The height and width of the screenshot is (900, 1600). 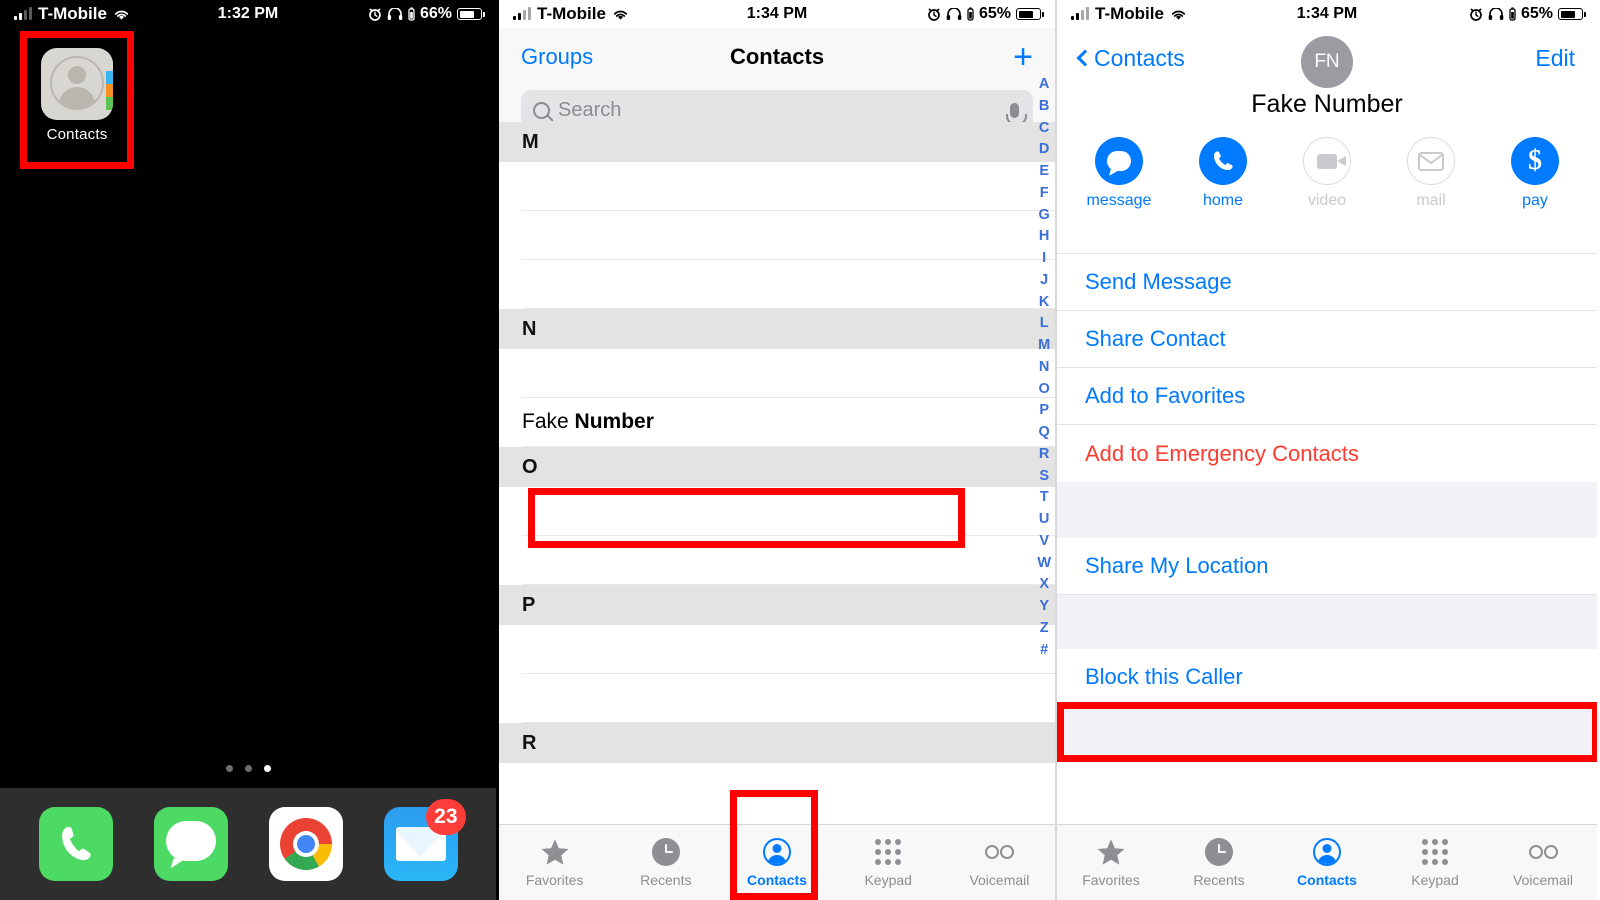 What do you see at coordinates (190, 844) in the screenshot?
I see `dock-messages-app` at bounding box center [190, 844].